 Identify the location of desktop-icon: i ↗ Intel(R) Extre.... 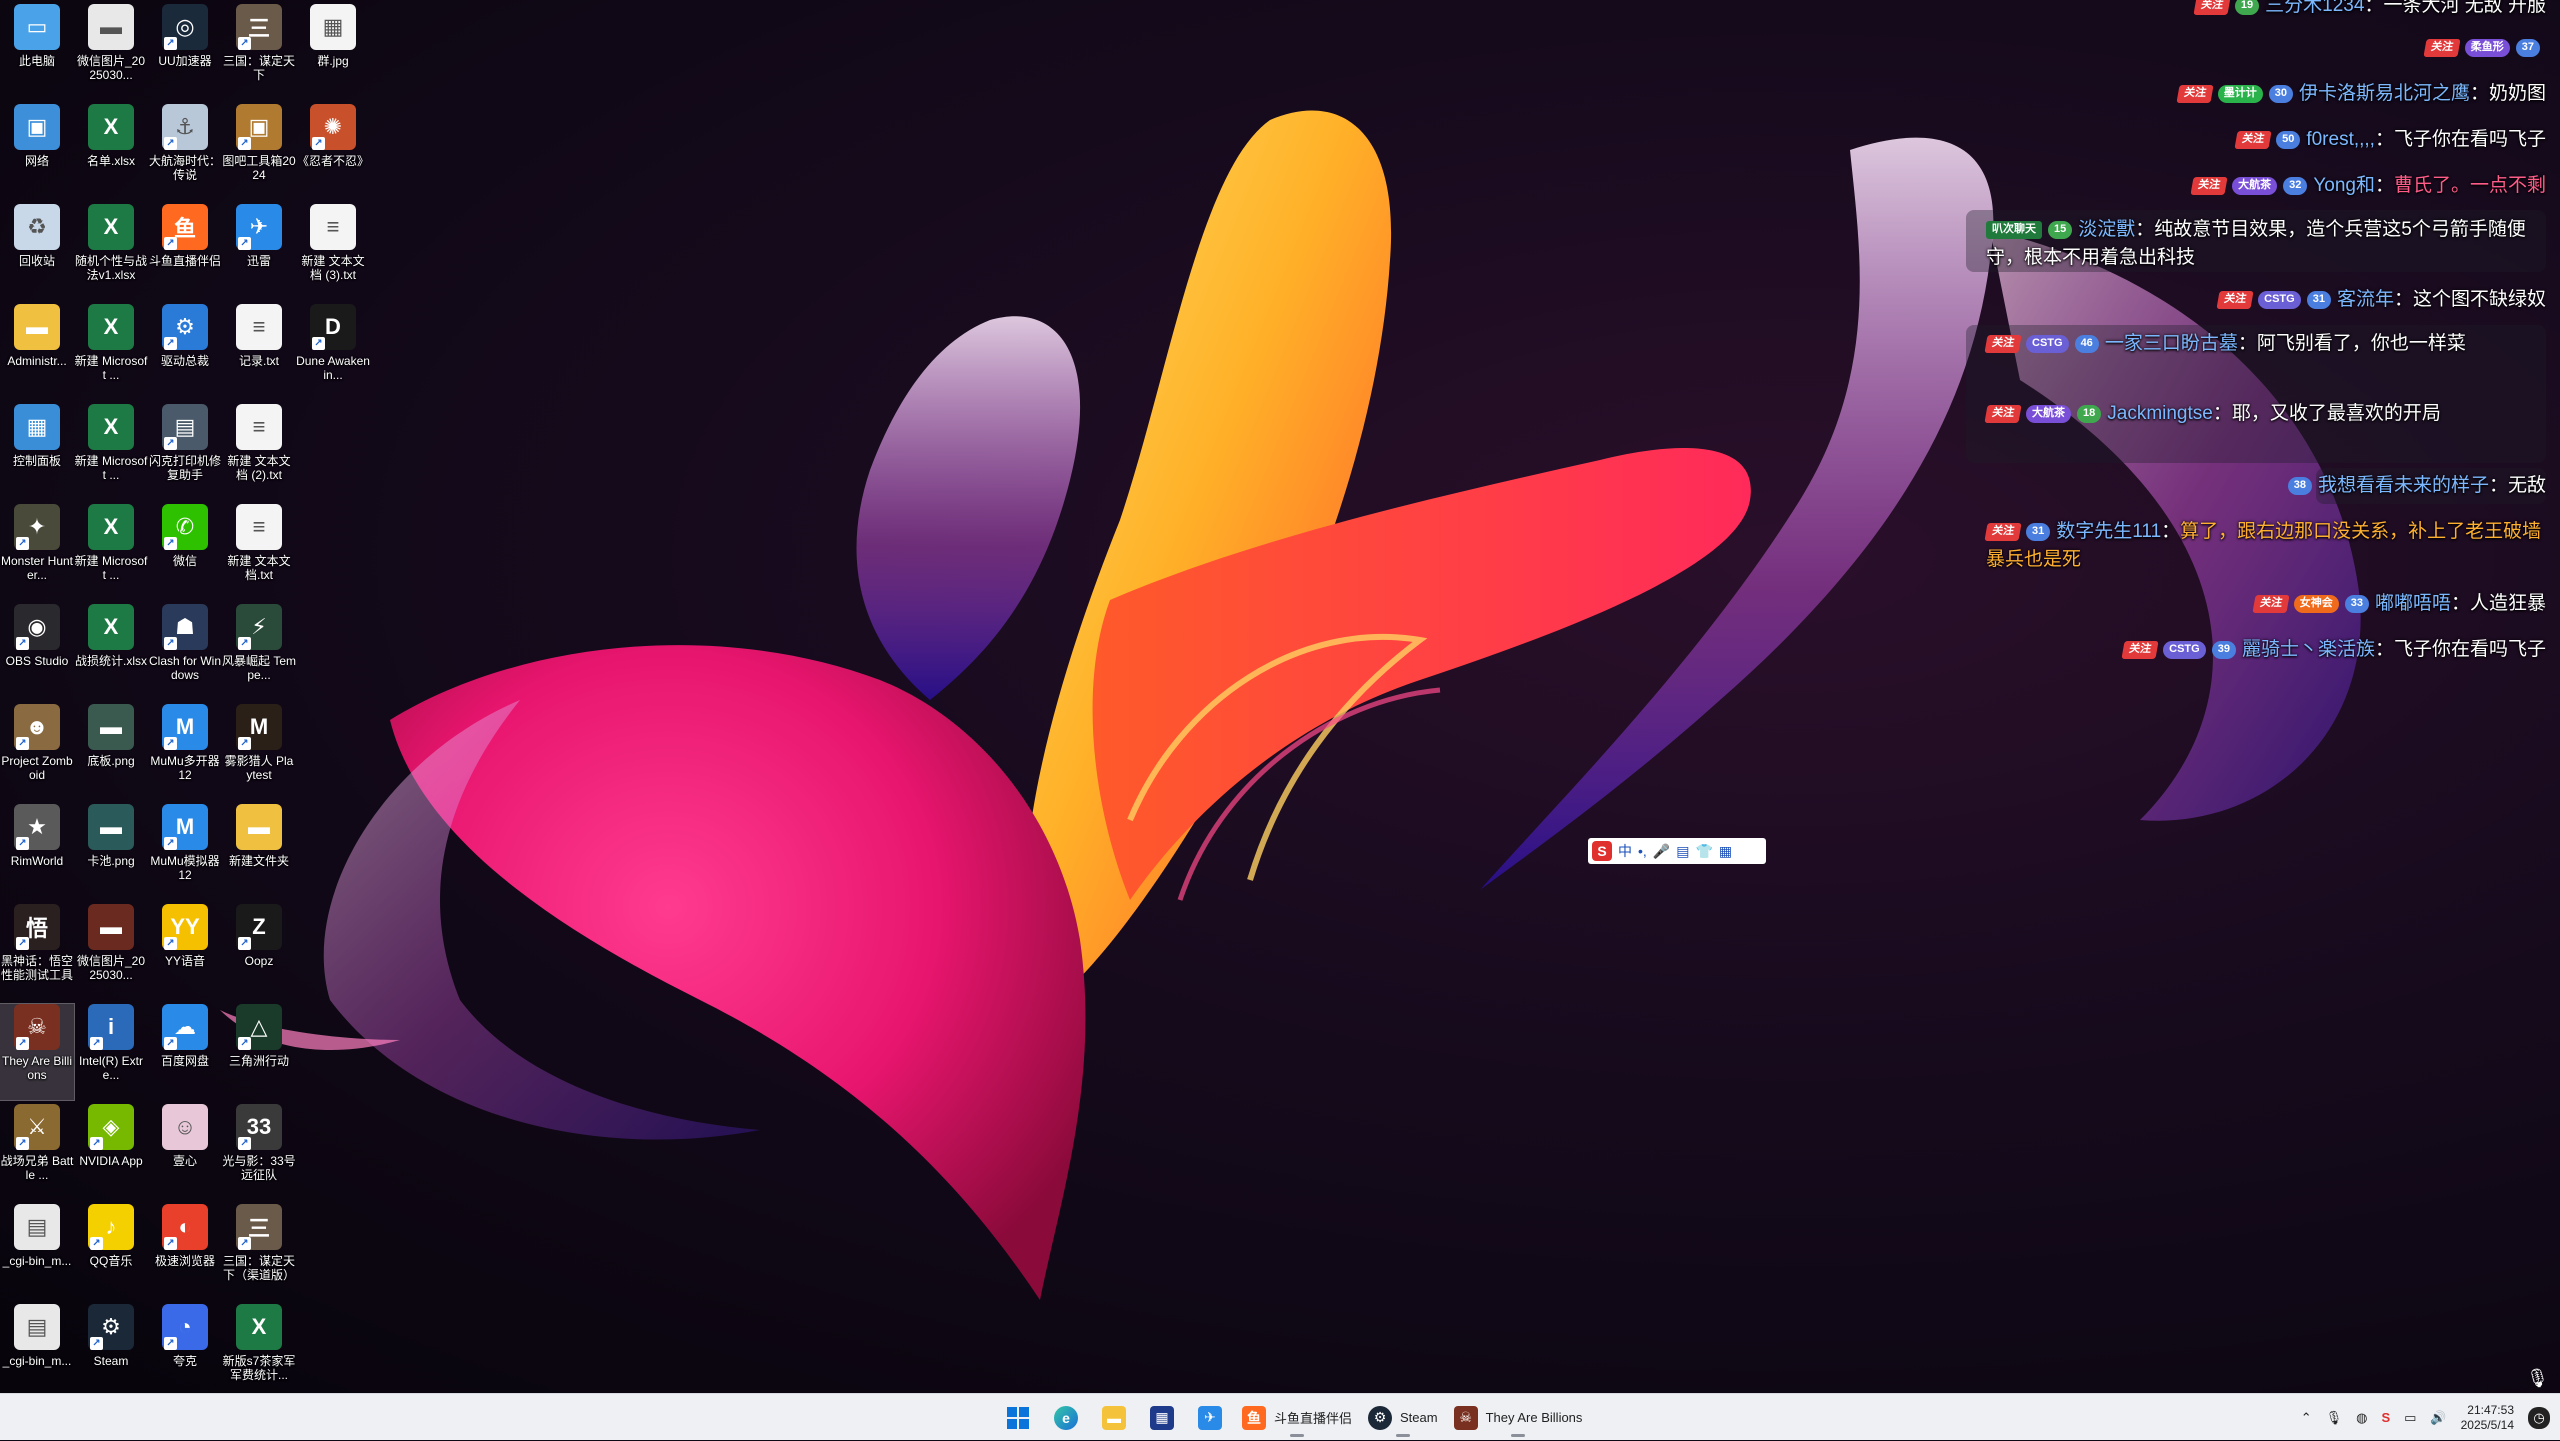
(111, 1052).